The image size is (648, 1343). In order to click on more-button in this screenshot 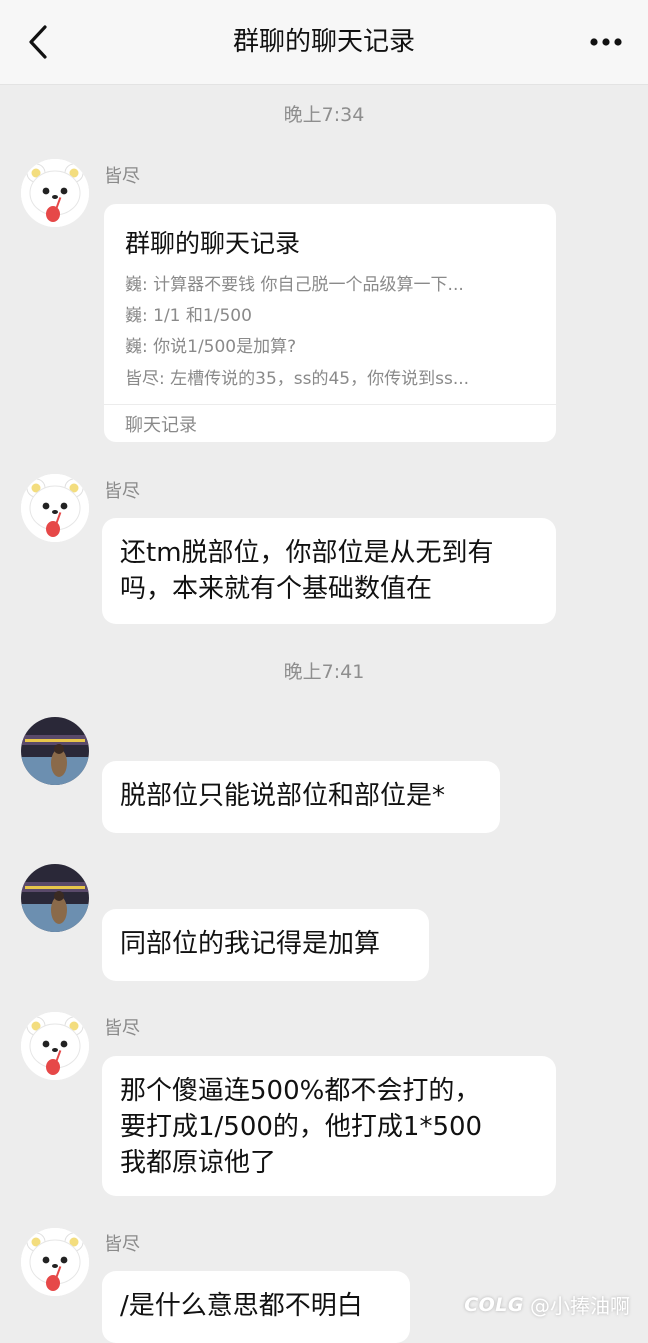, I will do `click(606, 42)`.